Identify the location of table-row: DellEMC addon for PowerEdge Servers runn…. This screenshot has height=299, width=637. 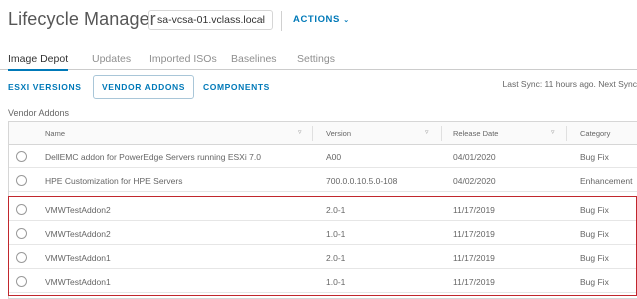
(323, 156).